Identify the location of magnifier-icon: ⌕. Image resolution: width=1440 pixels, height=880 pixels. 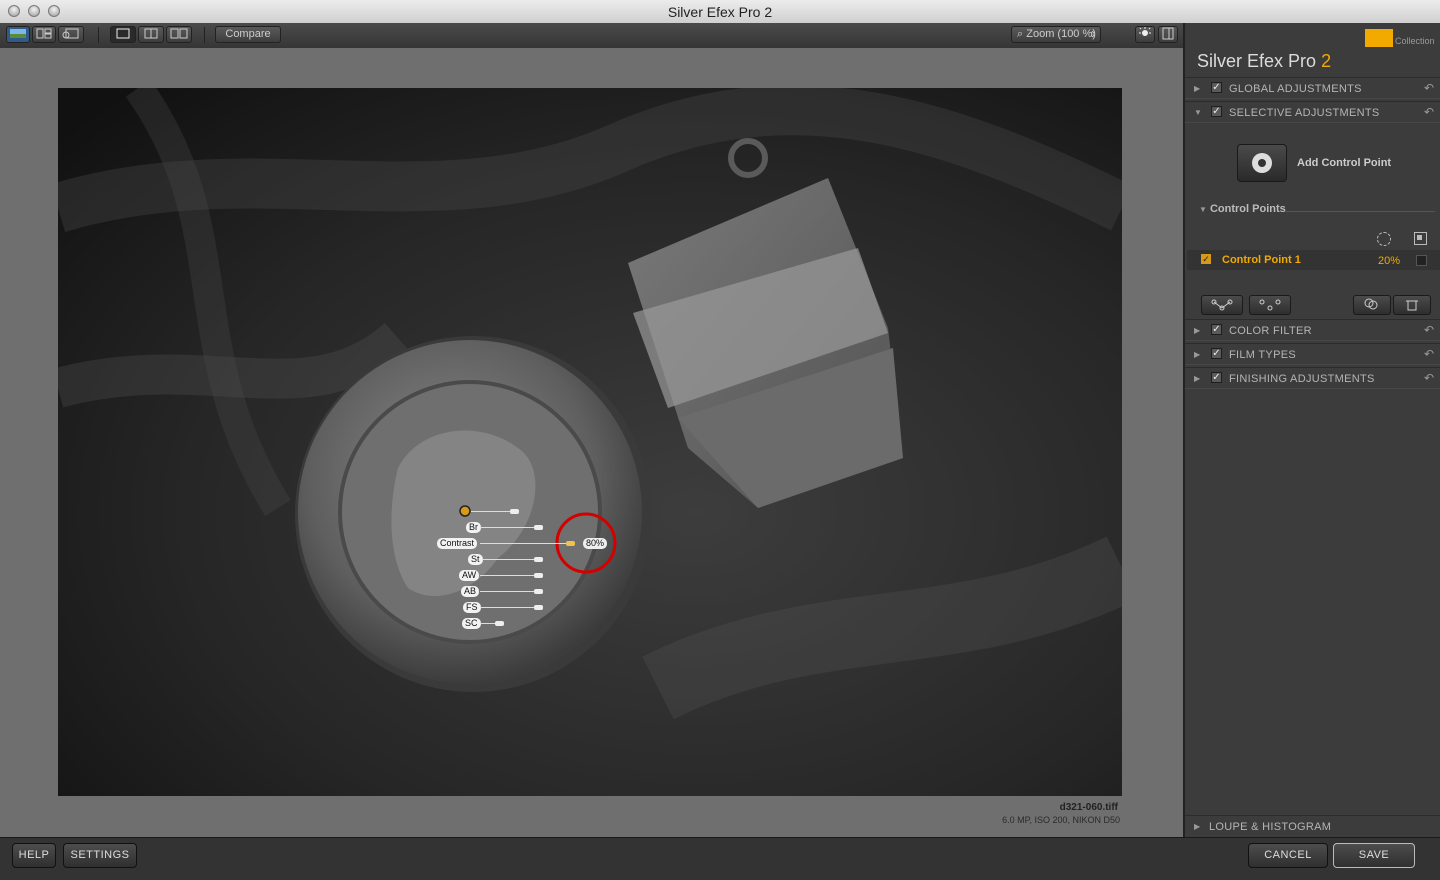
(1020, 34).